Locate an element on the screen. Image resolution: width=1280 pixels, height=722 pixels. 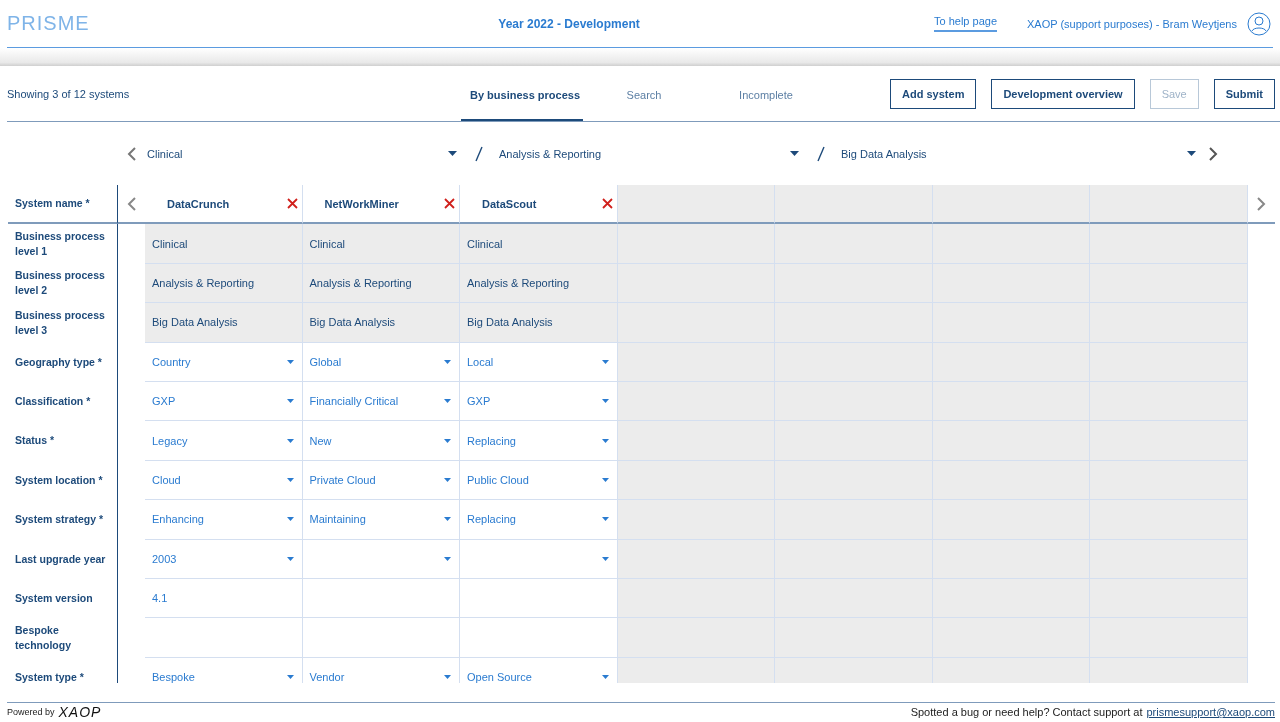
breadcrumb-dropdown: Clinical is located at coordinates (303, 153).